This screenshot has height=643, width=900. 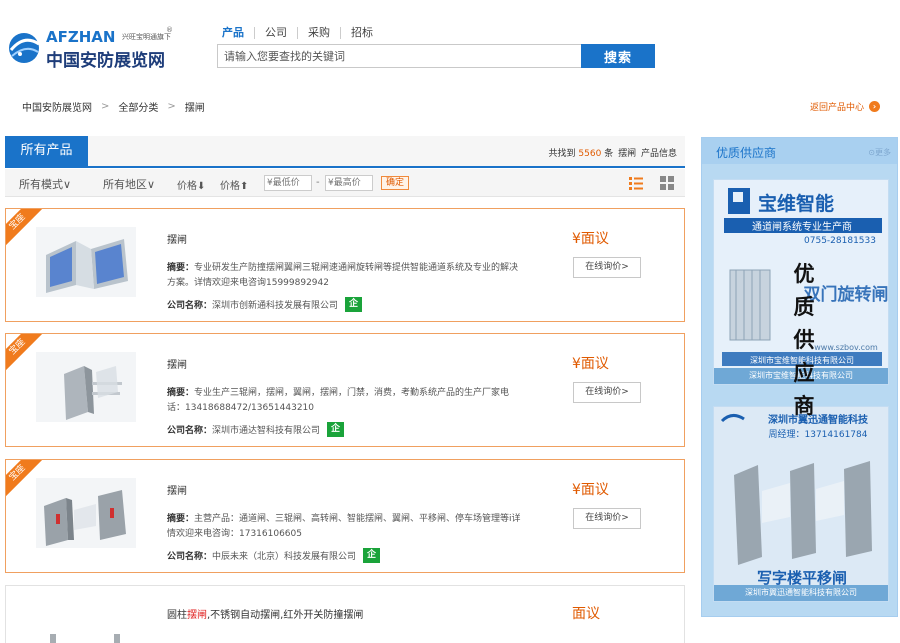 I want to click on supplier-ad-image: 深圳市翼迅通智能科技 周经理：13714161784 写字楼平移闸, so click(x=801, y=504).